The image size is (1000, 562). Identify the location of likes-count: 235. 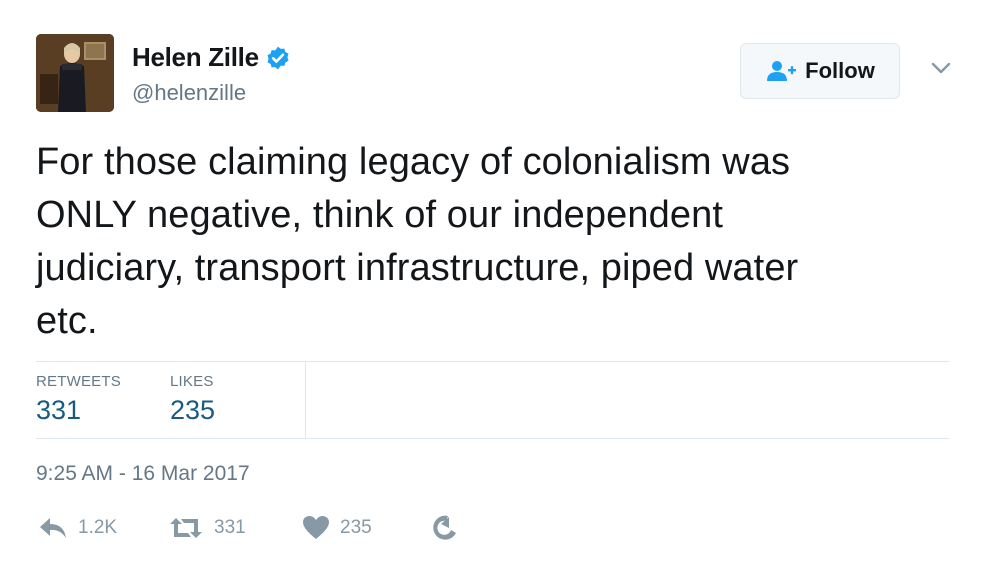
(192, 410).